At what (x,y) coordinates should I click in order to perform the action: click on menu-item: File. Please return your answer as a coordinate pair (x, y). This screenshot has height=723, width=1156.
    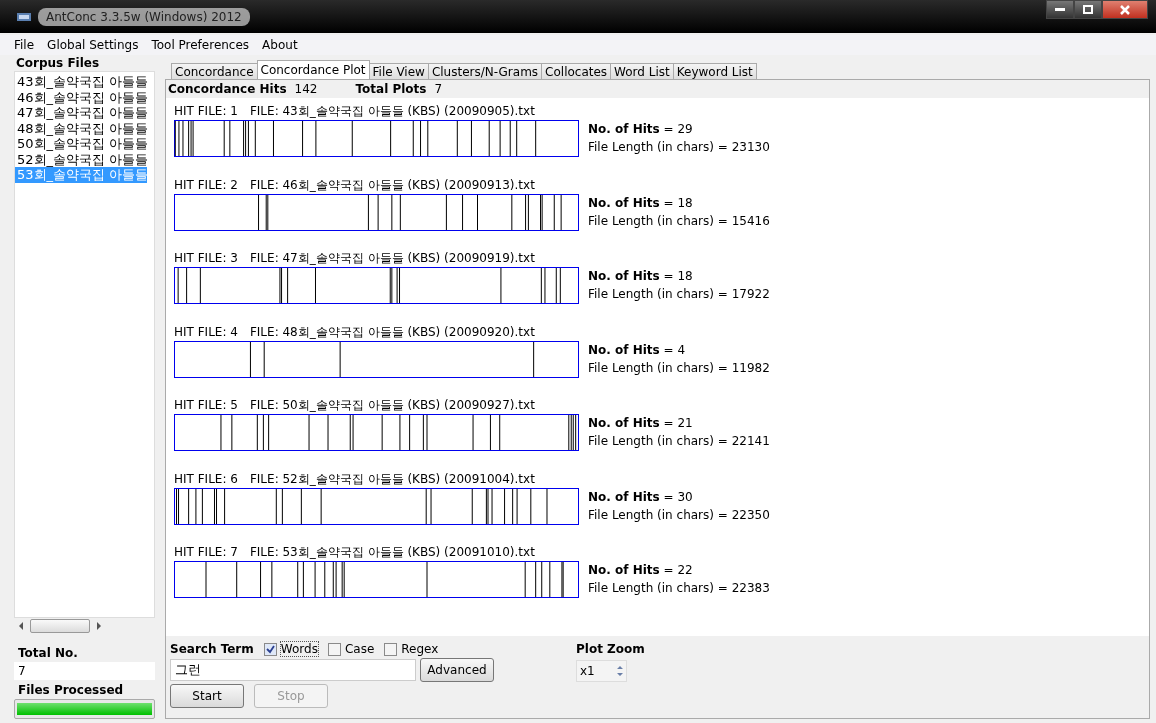
    Looking at the image, I should click on (25, 45).